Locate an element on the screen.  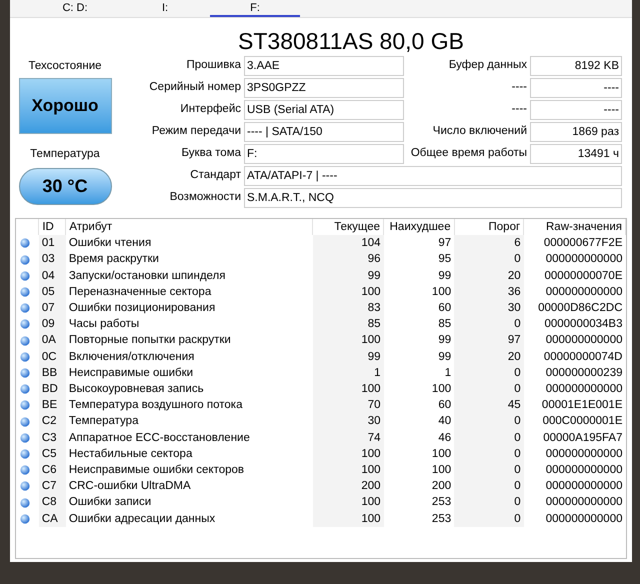
field-label: Буква тома is located at coordinates (211, 154).